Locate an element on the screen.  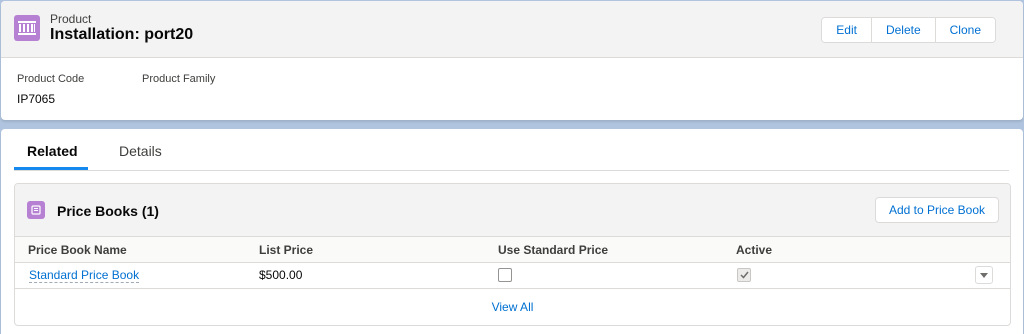
tab-details: Details is located at coordinates (140, 151).